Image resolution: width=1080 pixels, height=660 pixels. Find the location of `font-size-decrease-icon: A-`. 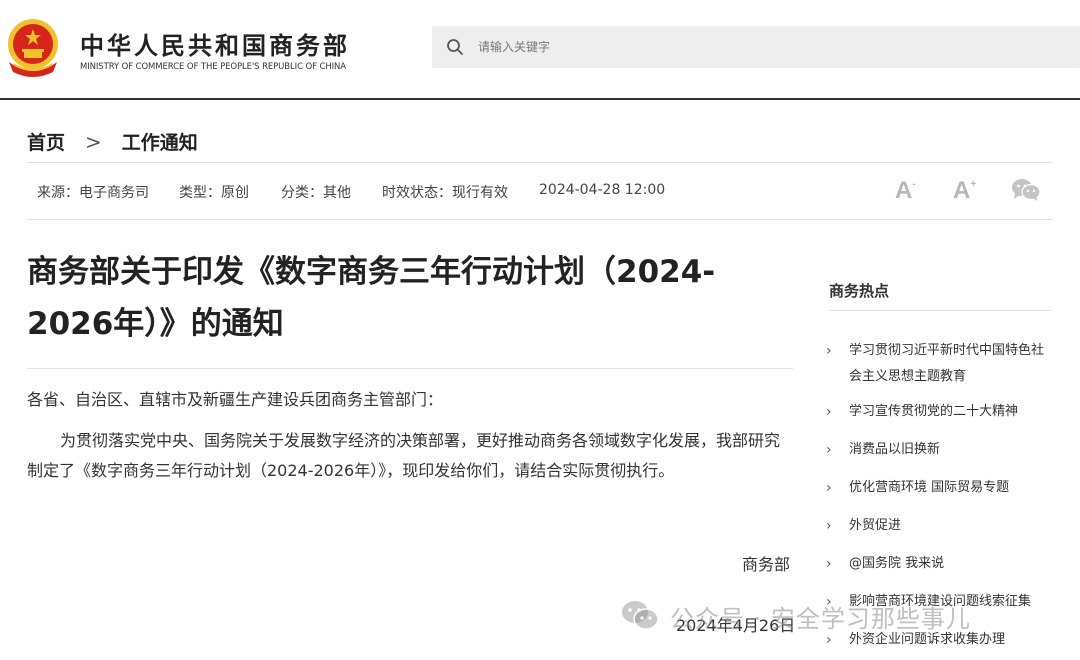

font-size-decrease-icon: A- is located at coordinates (905, 191).